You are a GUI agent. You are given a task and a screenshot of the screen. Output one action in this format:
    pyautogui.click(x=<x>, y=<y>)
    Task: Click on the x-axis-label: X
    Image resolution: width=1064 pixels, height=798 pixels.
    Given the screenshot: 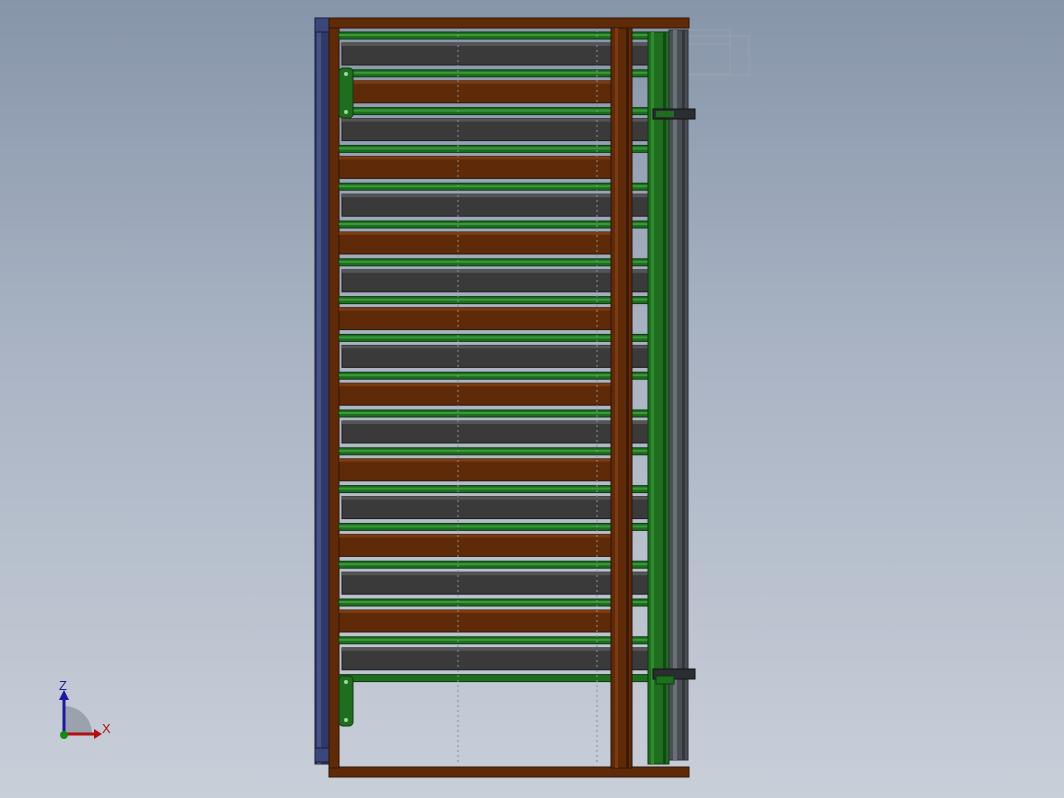 What is the action you would take?
    pyautogui.click(x=106, y=728)
    